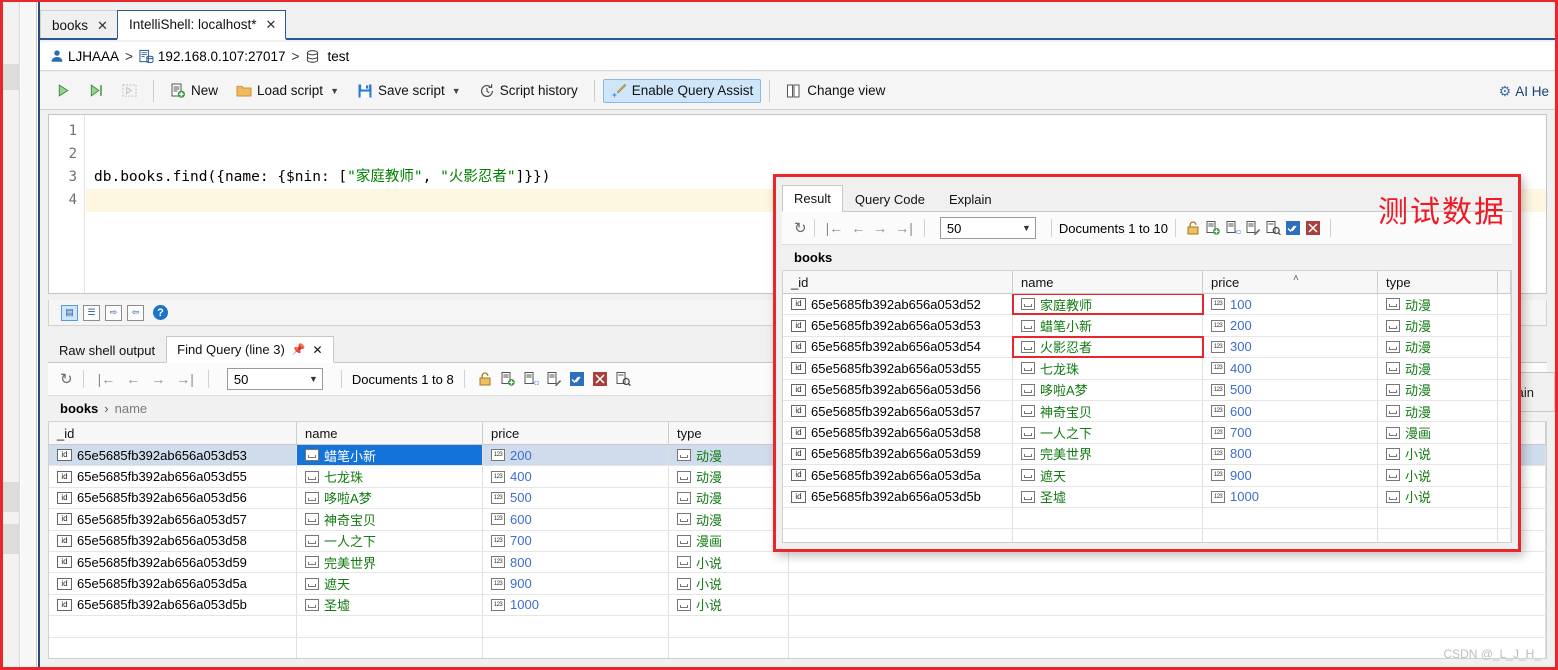 This screenshot has height=670, width=1558. I want to click on table-row: id 65e5685fb392ab656a053d5b 圣墟 123 1000 小说, so click(1147, 497).